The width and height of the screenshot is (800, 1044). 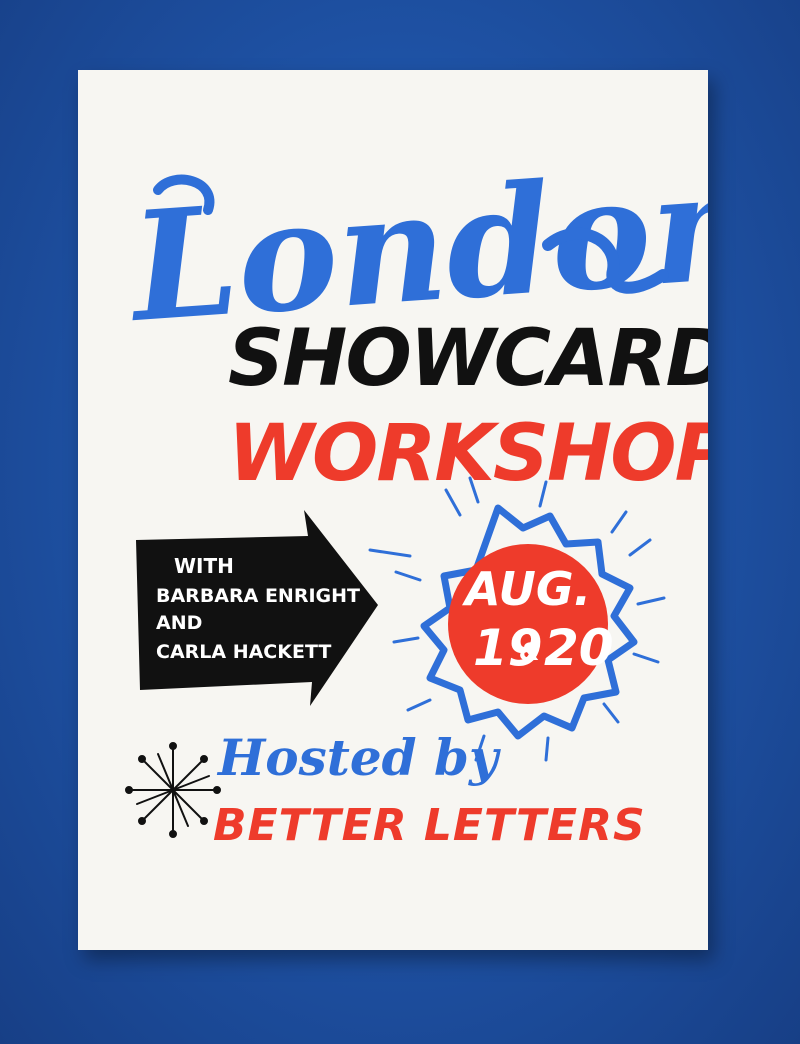 I want to click on hosts-barbara: BARBARA ENRIGHT, so click(x=258, y=596).